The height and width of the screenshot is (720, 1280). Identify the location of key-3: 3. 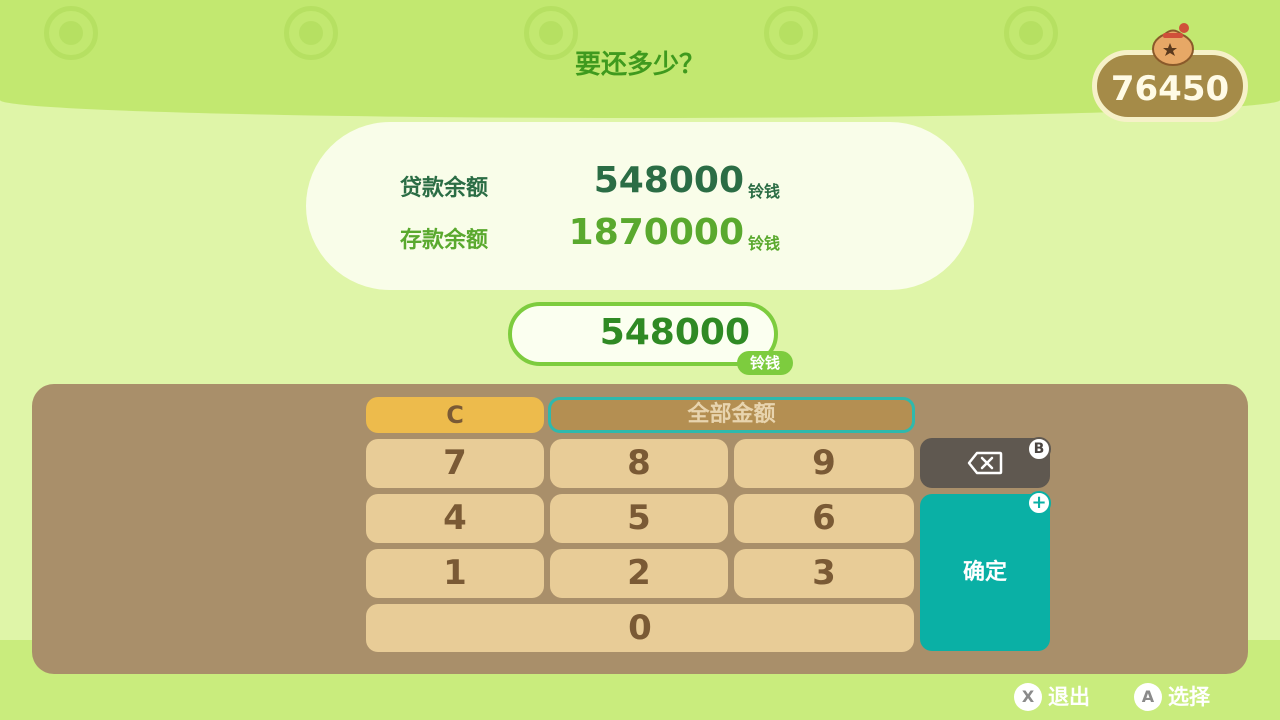
(824, 573).